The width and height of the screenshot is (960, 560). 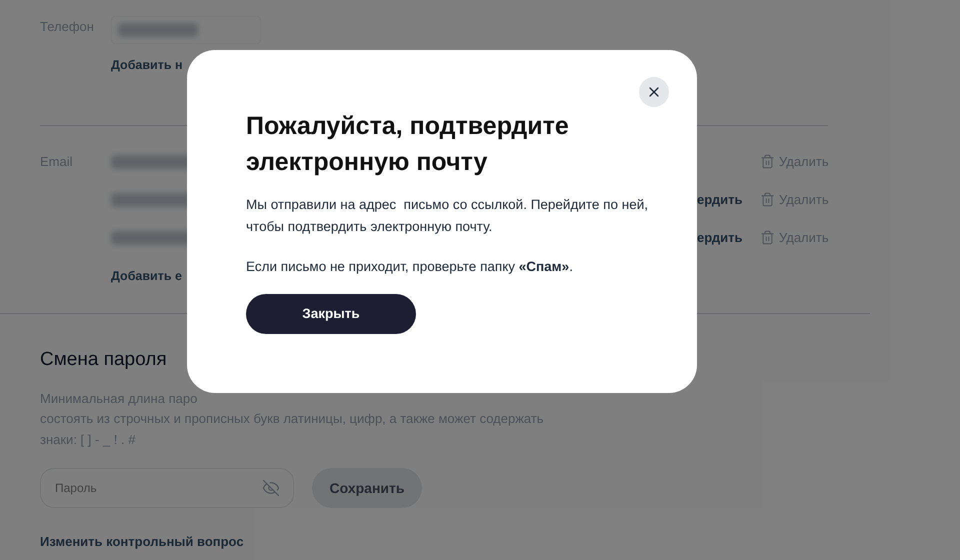 I want to click on add-email-link: Добавить е, so click(x=146, y=276).